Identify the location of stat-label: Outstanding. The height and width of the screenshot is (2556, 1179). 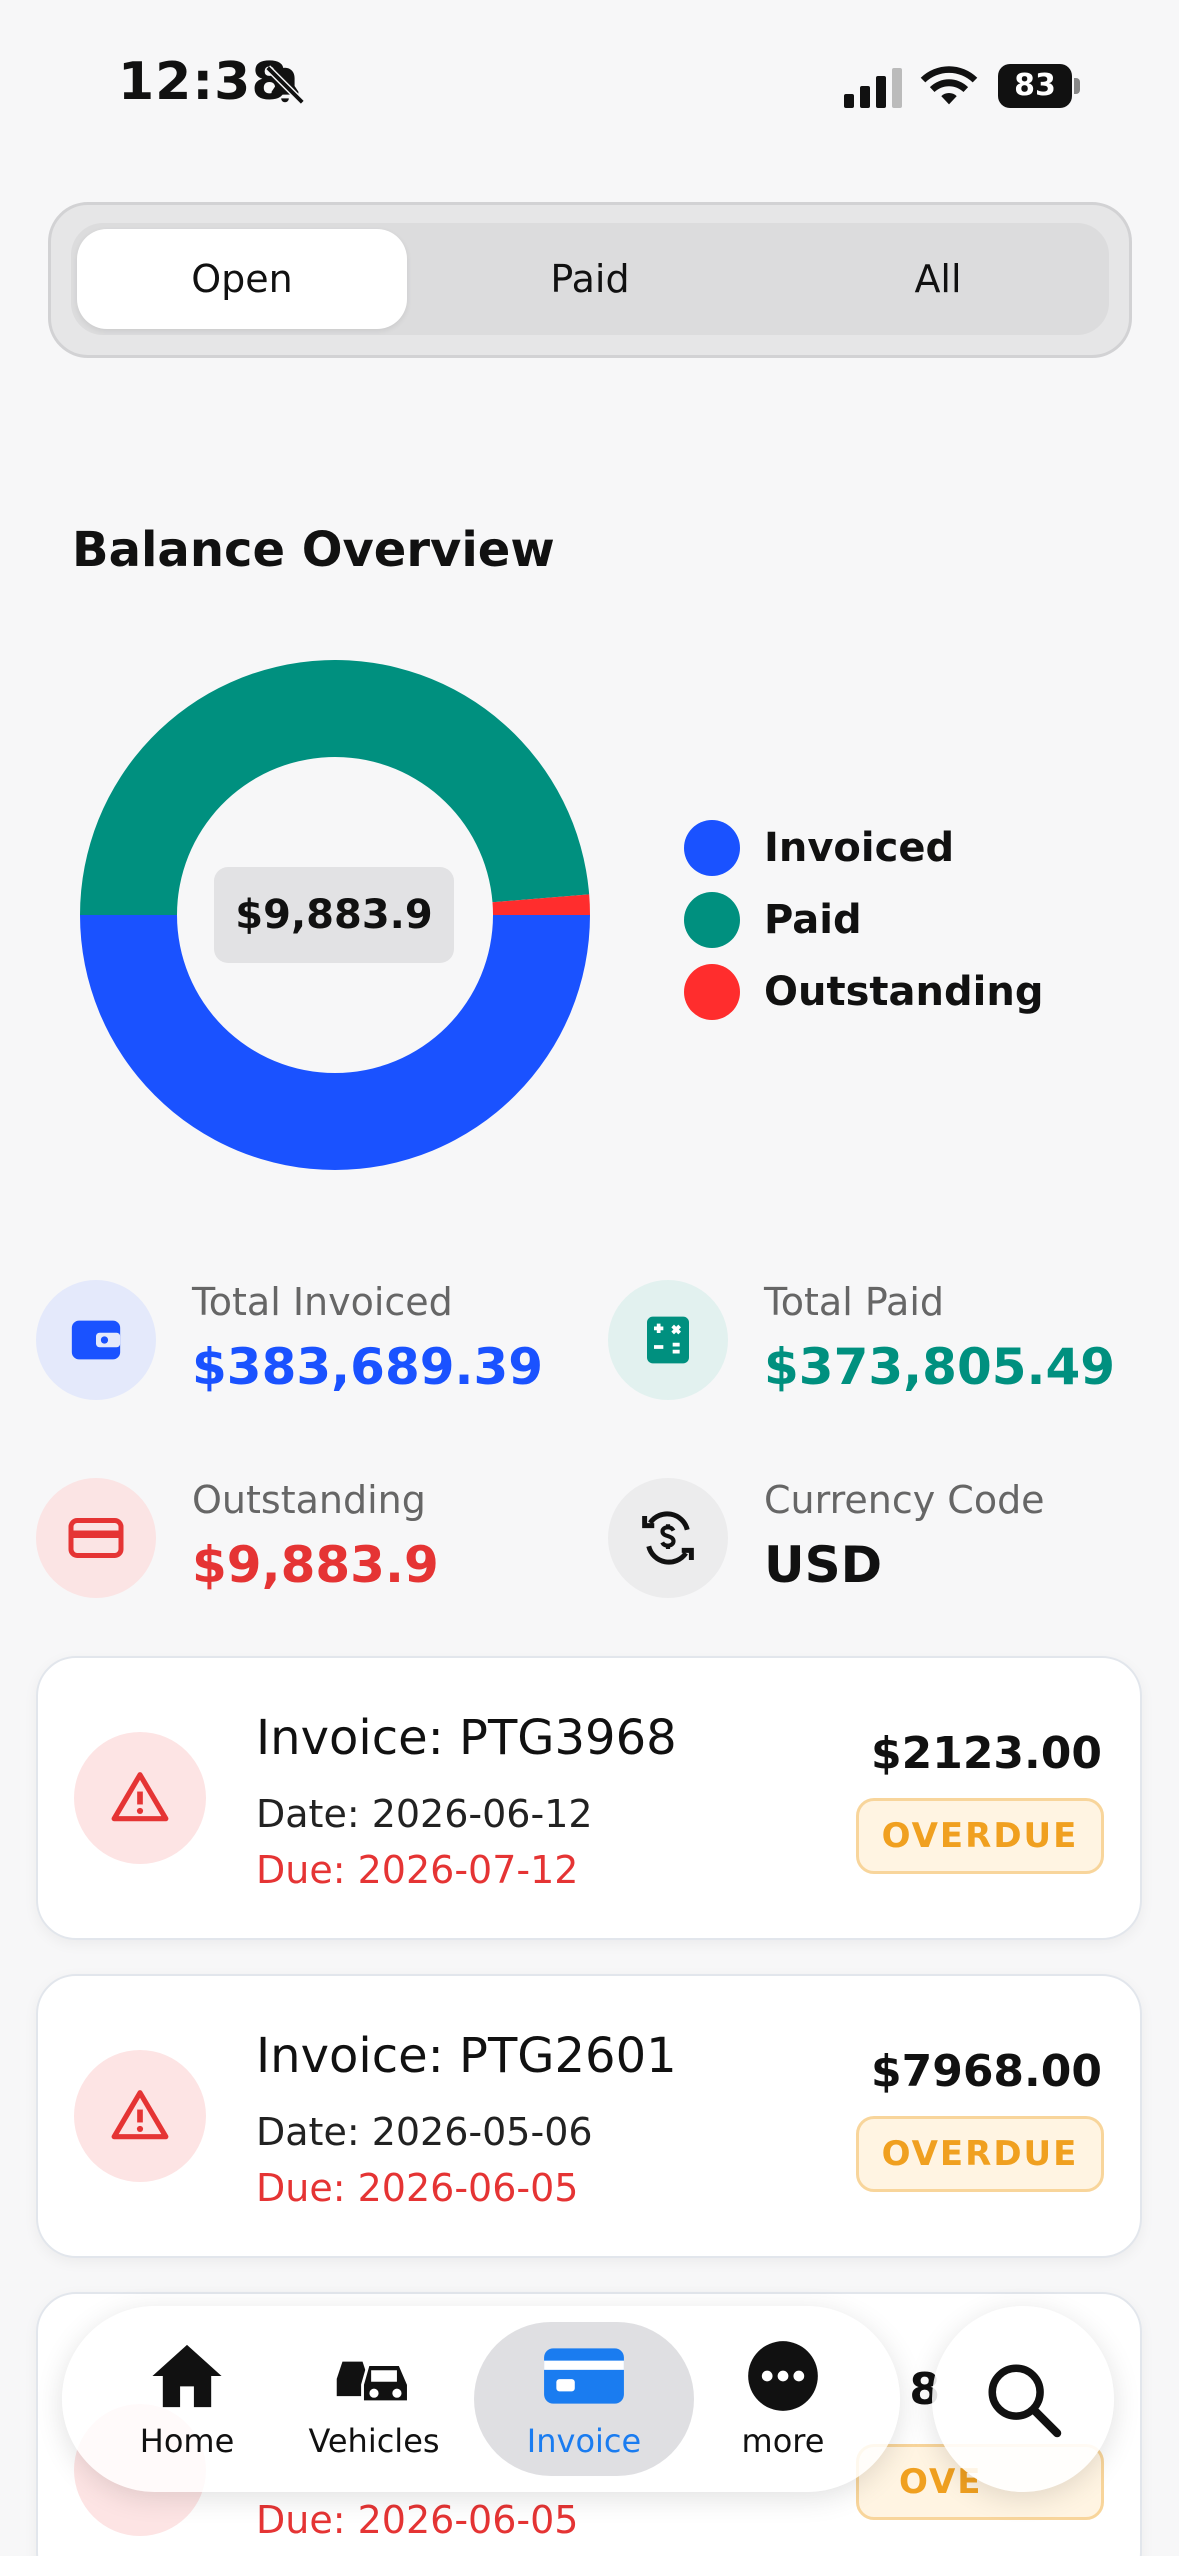
(309, 1500).